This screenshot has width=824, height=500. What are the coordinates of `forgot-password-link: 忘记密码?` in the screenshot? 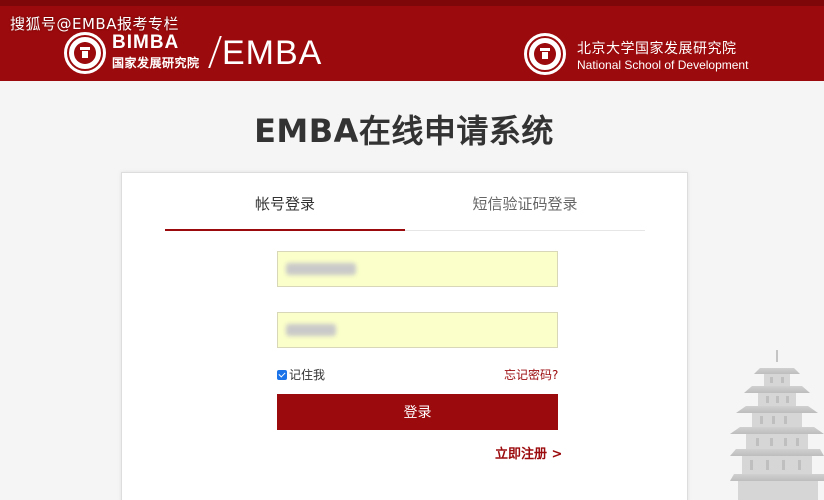 It's located at (531, 374).